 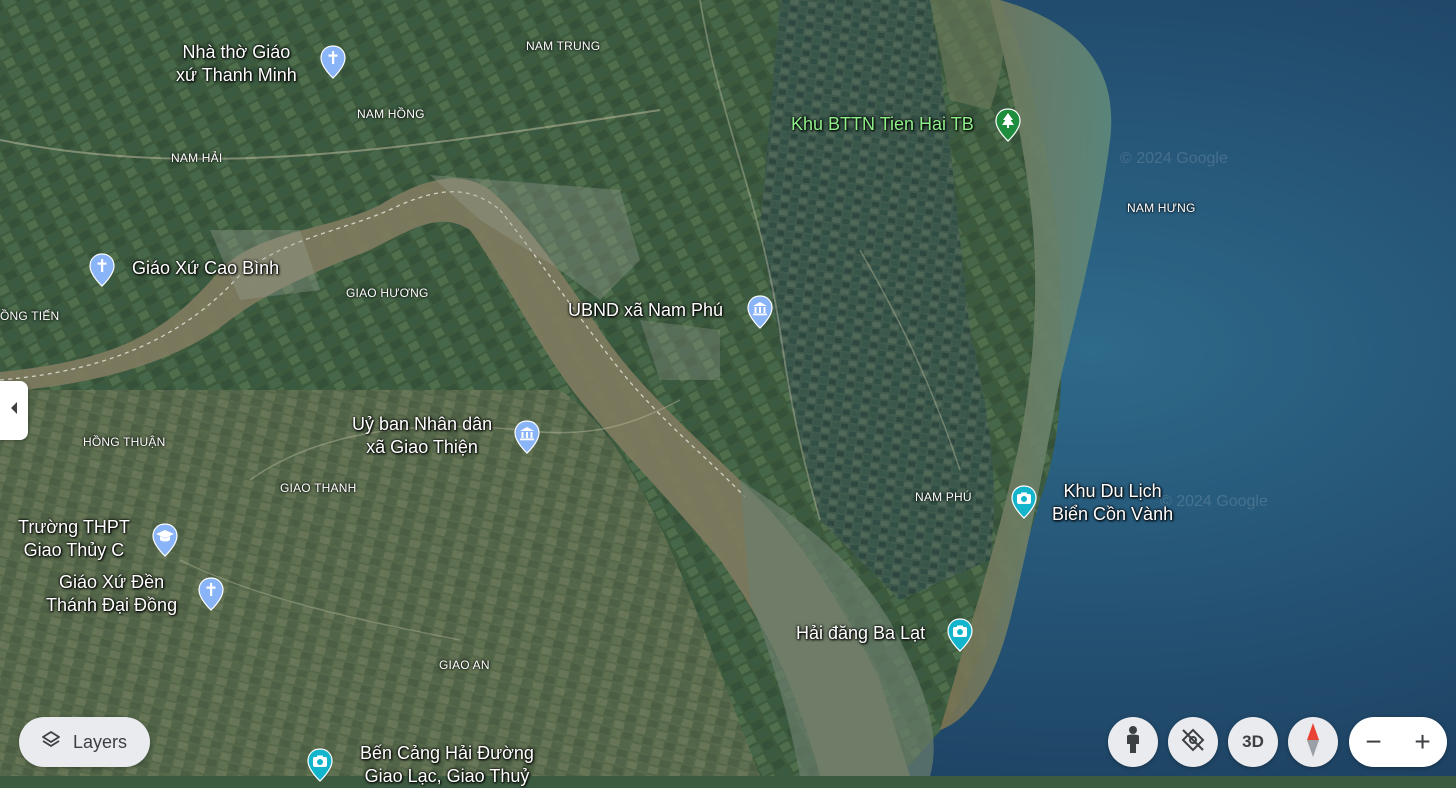 I want to click on place-label-nha-tho: Nhà thờ Giáo xứ Thanh Minh, so click(x=236, y=64).